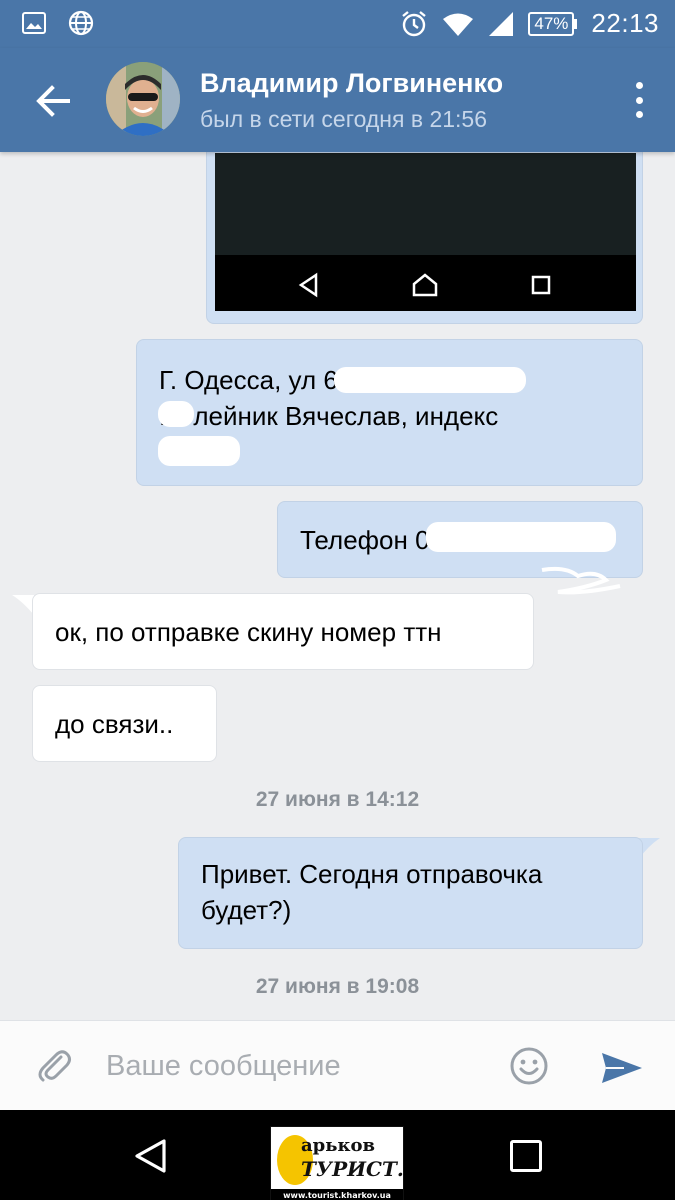 The height and width of the screenshot is (1200, 675). Describe the element at coordinates (344, 119) in the screenshot. I see `contact-status: был в сети сегодня в 21:56` at that location.